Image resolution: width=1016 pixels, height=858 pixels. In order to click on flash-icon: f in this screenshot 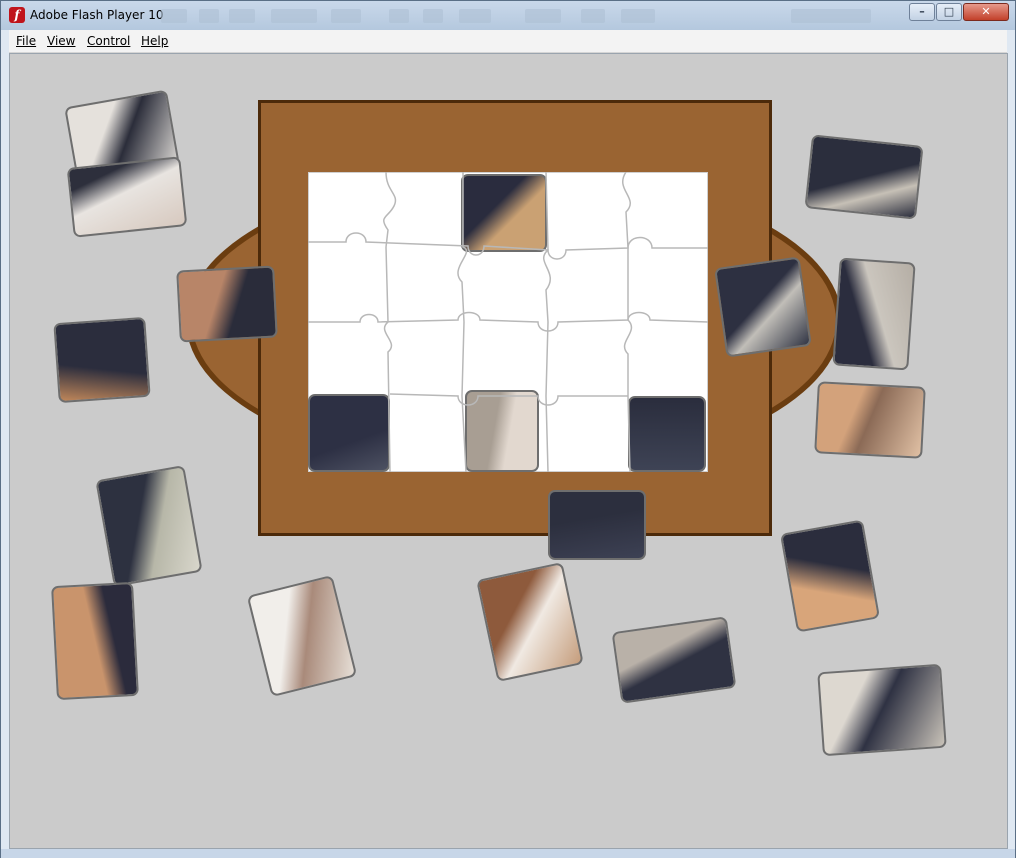, I will do `click(17, 15)`.